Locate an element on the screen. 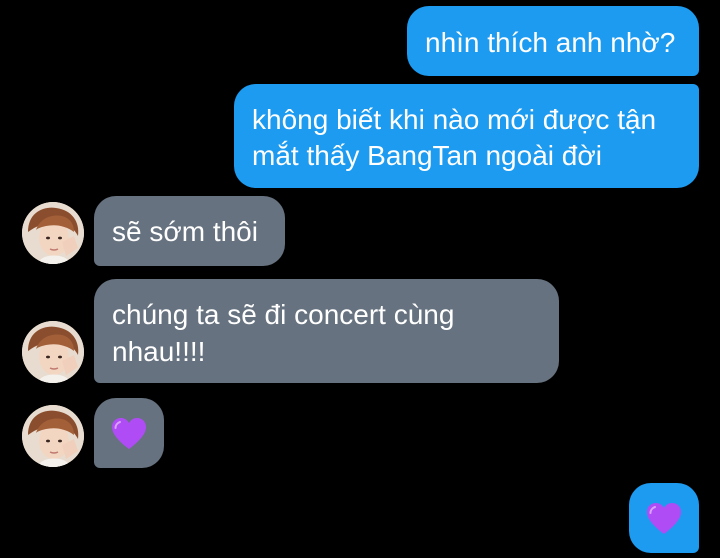 The width and height of the screenshot is (720, 558). sent-heart-message is located at coordinates (664, 518).